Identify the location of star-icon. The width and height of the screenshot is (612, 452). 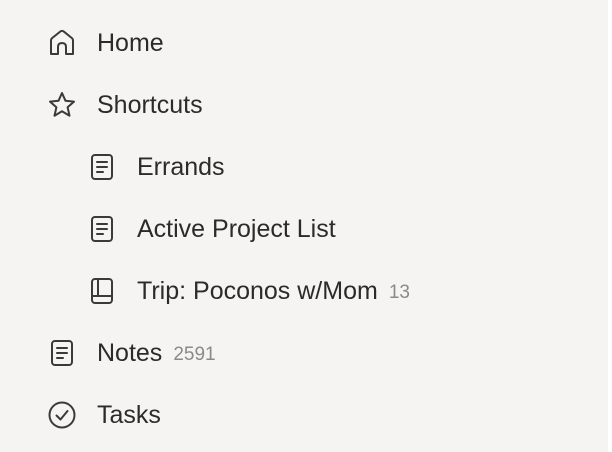
(62, 105).